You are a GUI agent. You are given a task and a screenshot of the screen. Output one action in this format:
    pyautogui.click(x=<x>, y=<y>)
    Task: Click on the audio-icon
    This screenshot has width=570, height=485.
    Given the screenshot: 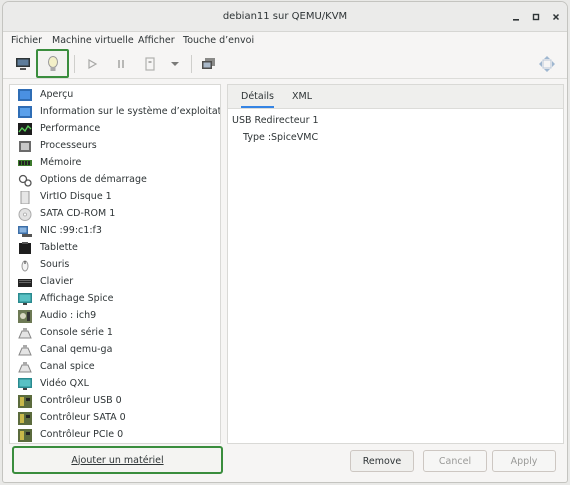 What is the action you would take?
    pyautogui.click(x=25, y=316)
    